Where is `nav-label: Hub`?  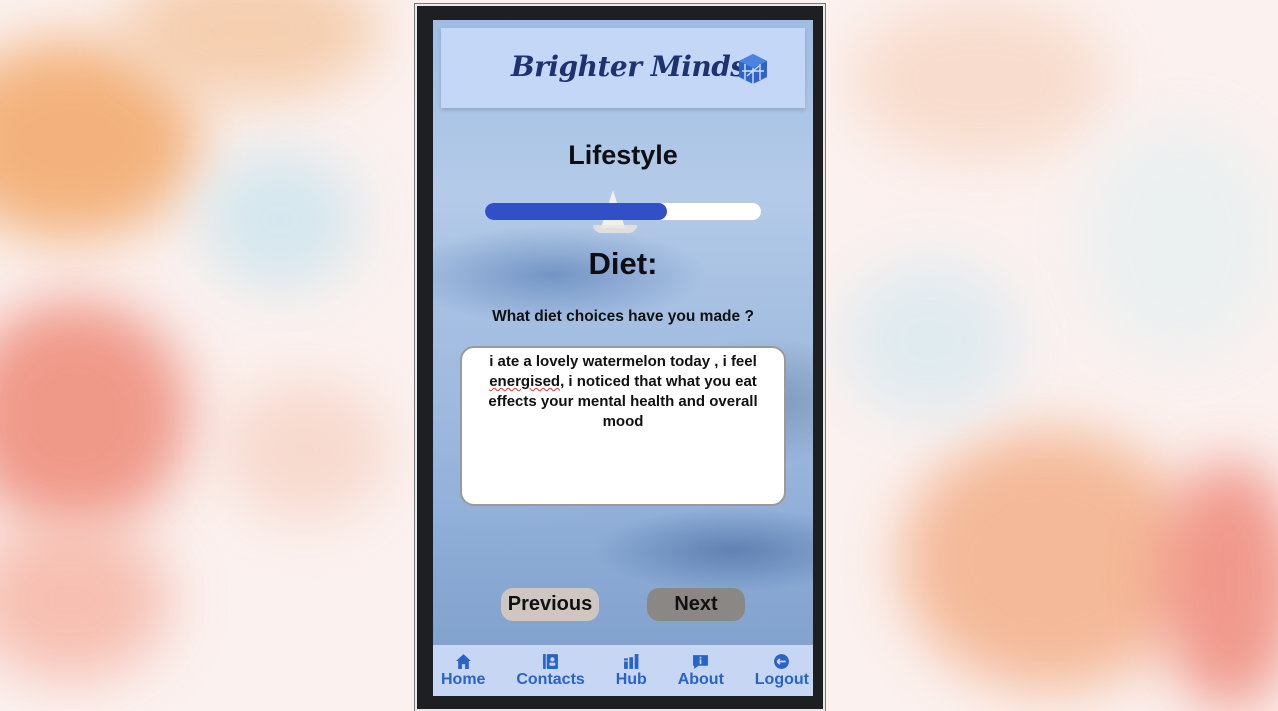 nav-label: Hub is located at coordinates (631, 679).